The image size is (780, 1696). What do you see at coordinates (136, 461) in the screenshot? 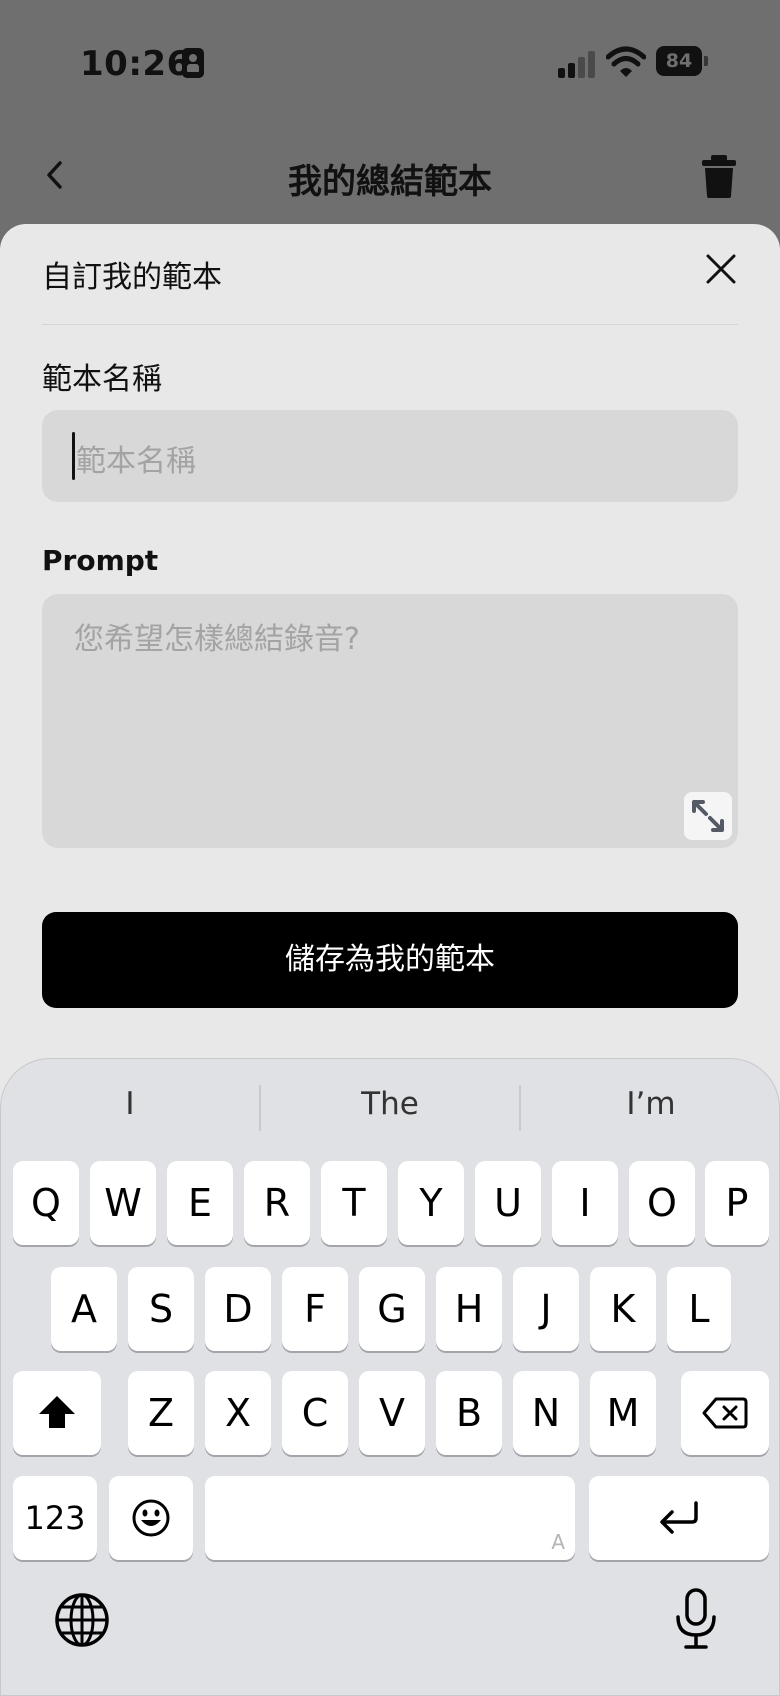
I see `template-name-placeholder: 範本名稱` at bounding box center [136, 461].